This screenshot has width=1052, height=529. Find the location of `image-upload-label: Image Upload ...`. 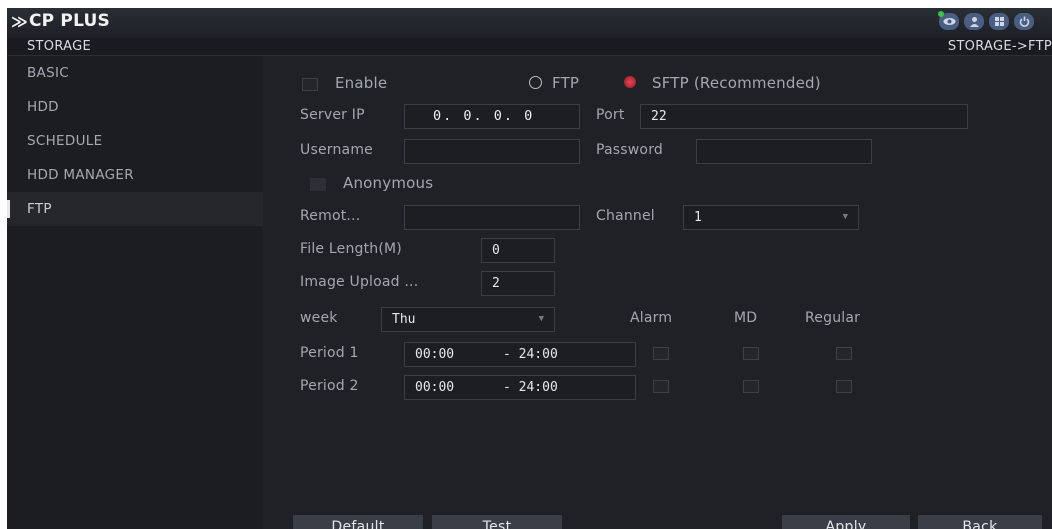

image-upload-label: Image Upload ... is located at coordinates (359, 282).